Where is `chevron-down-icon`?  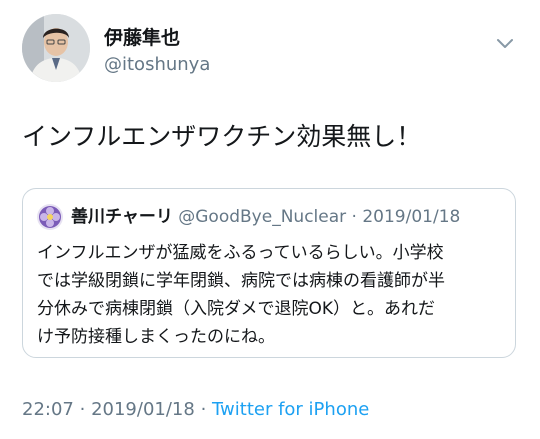 chevron-down-icon is located at coordinates (505, 43).